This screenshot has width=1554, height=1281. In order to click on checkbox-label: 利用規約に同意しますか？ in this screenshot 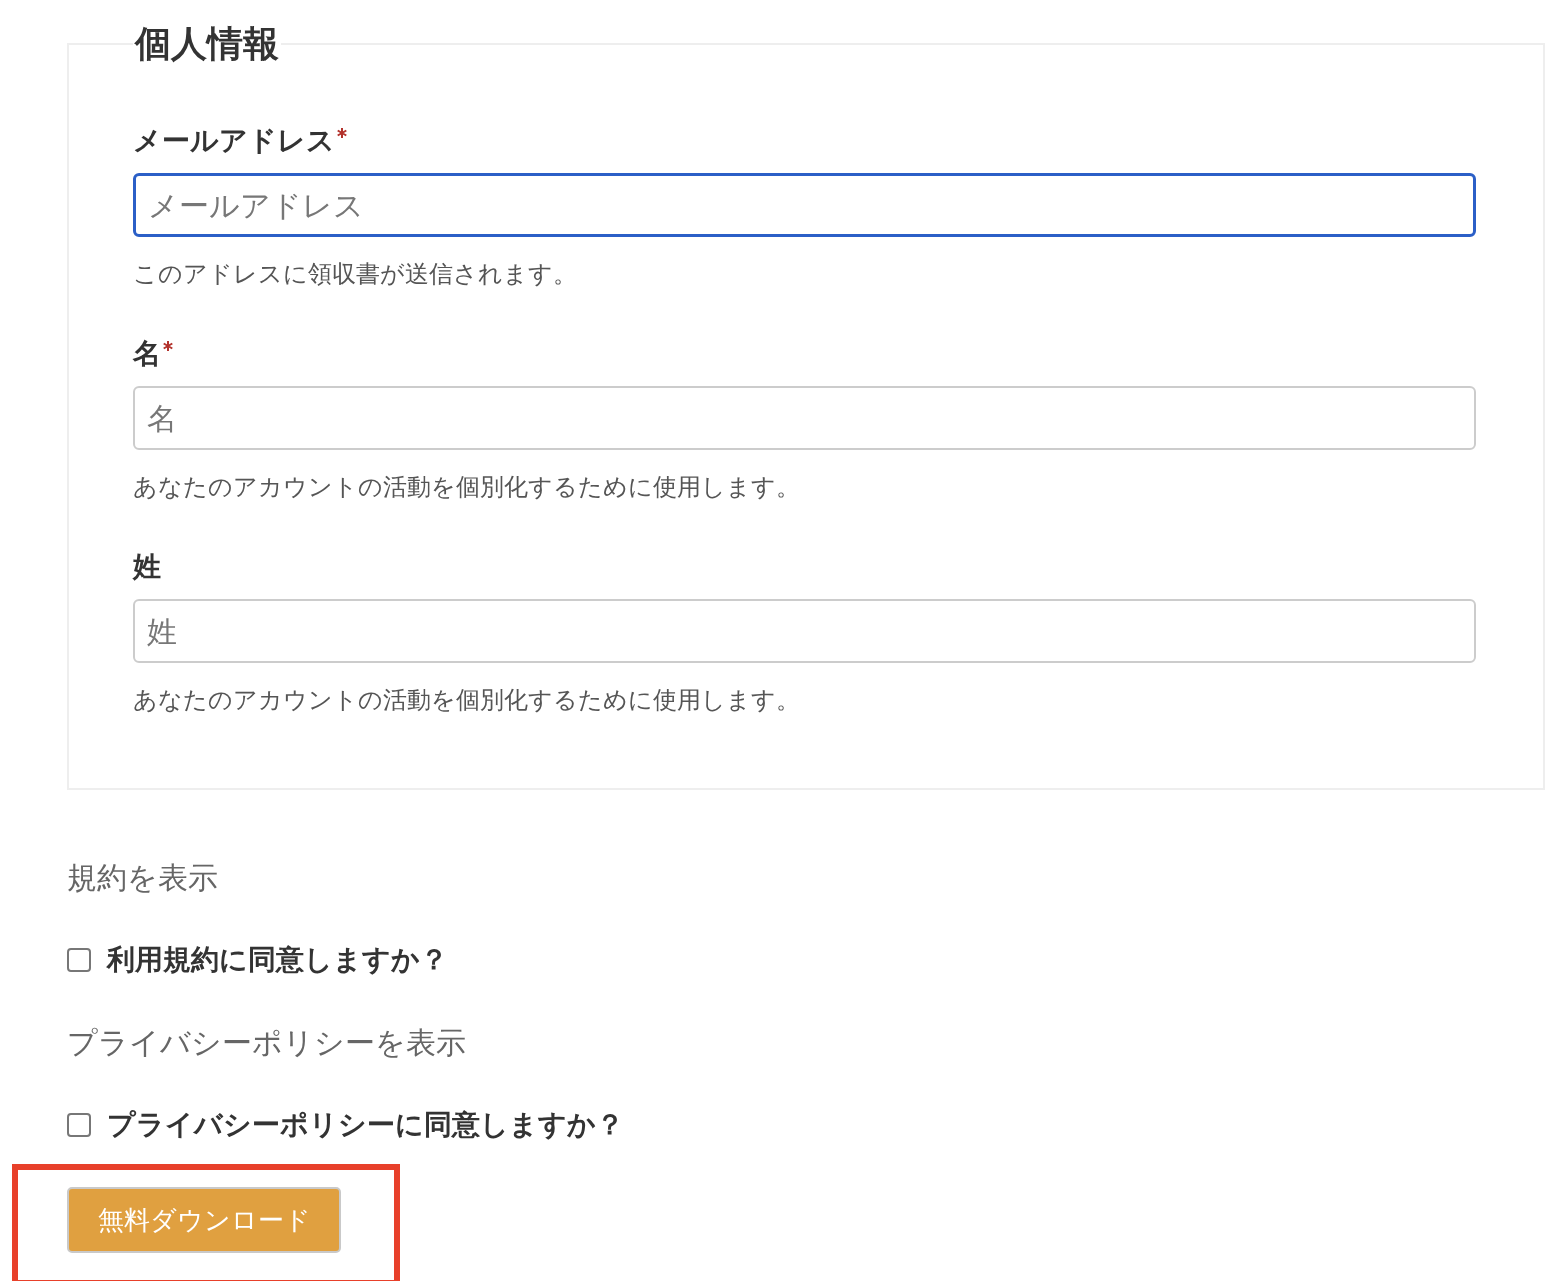, I will do `click(277, 960)`.